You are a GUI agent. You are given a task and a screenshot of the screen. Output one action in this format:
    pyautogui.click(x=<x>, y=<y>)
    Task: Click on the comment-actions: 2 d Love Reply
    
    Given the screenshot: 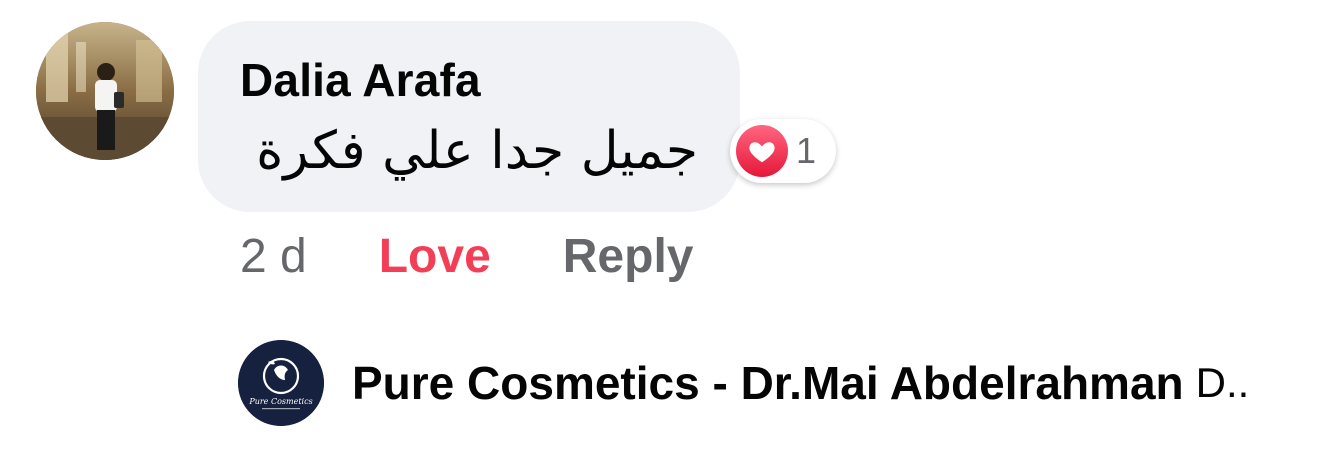 What is the action you would take?
    pyautogui.click(x=466, y=256)
    